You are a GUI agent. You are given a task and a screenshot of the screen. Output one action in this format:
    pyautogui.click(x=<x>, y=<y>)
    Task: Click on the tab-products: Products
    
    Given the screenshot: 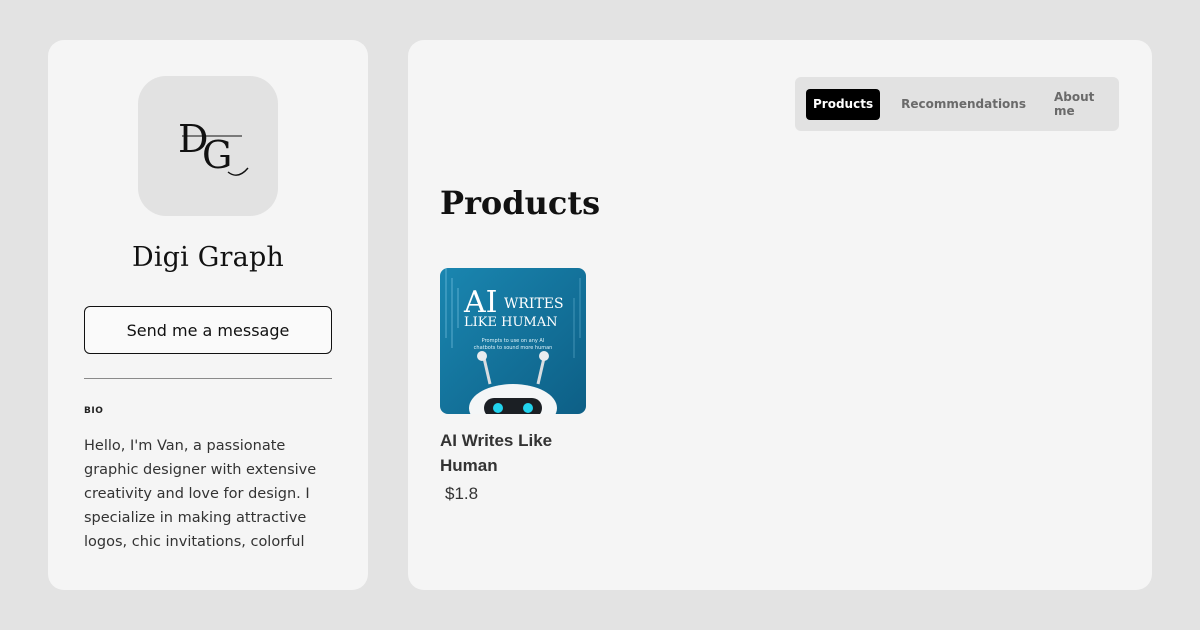 What is the action you would take?
    pyautogui.click(x=843, y=104)
    